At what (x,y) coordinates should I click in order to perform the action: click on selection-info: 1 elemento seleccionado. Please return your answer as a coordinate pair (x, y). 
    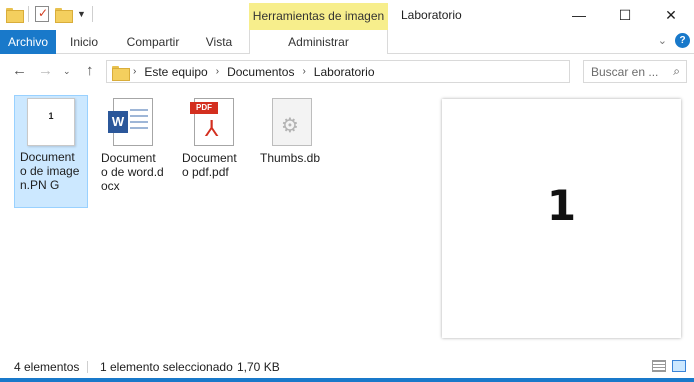
    Looking at the image, I should click on (166, 367).